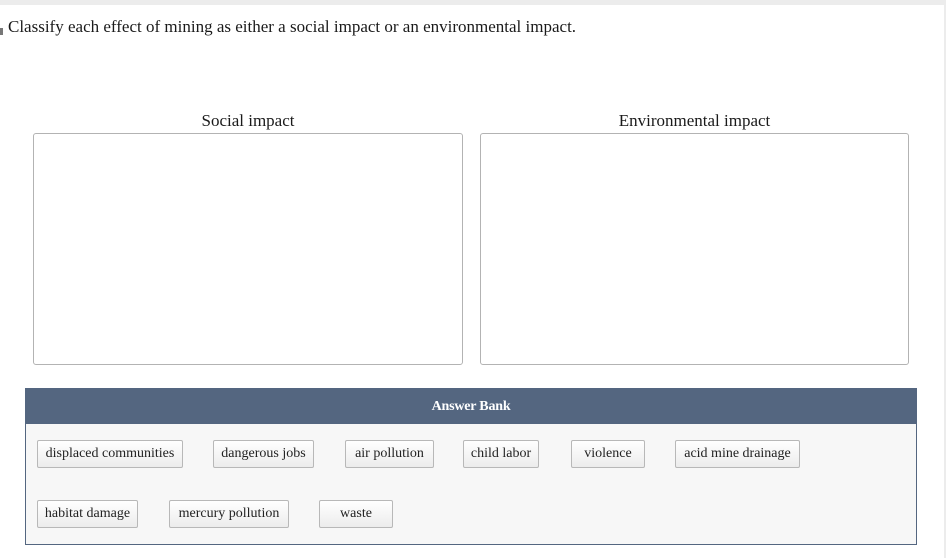 The image size is (946, 558). Describe the element at coordinates (737, 454) in the screenshot. I see `answer-chip-acid-mine-drainage: acid mine drainage` at that location.